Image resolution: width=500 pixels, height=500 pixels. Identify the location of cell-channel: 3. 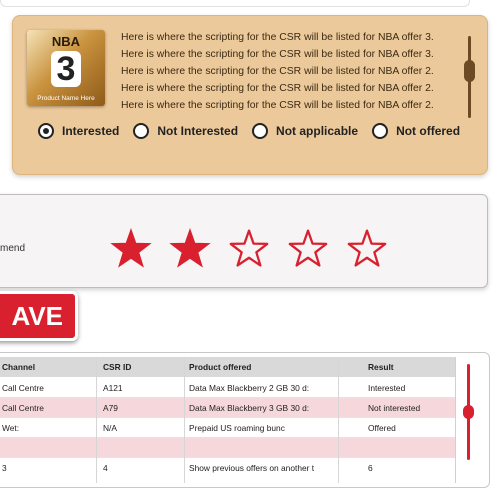
(4, 468).